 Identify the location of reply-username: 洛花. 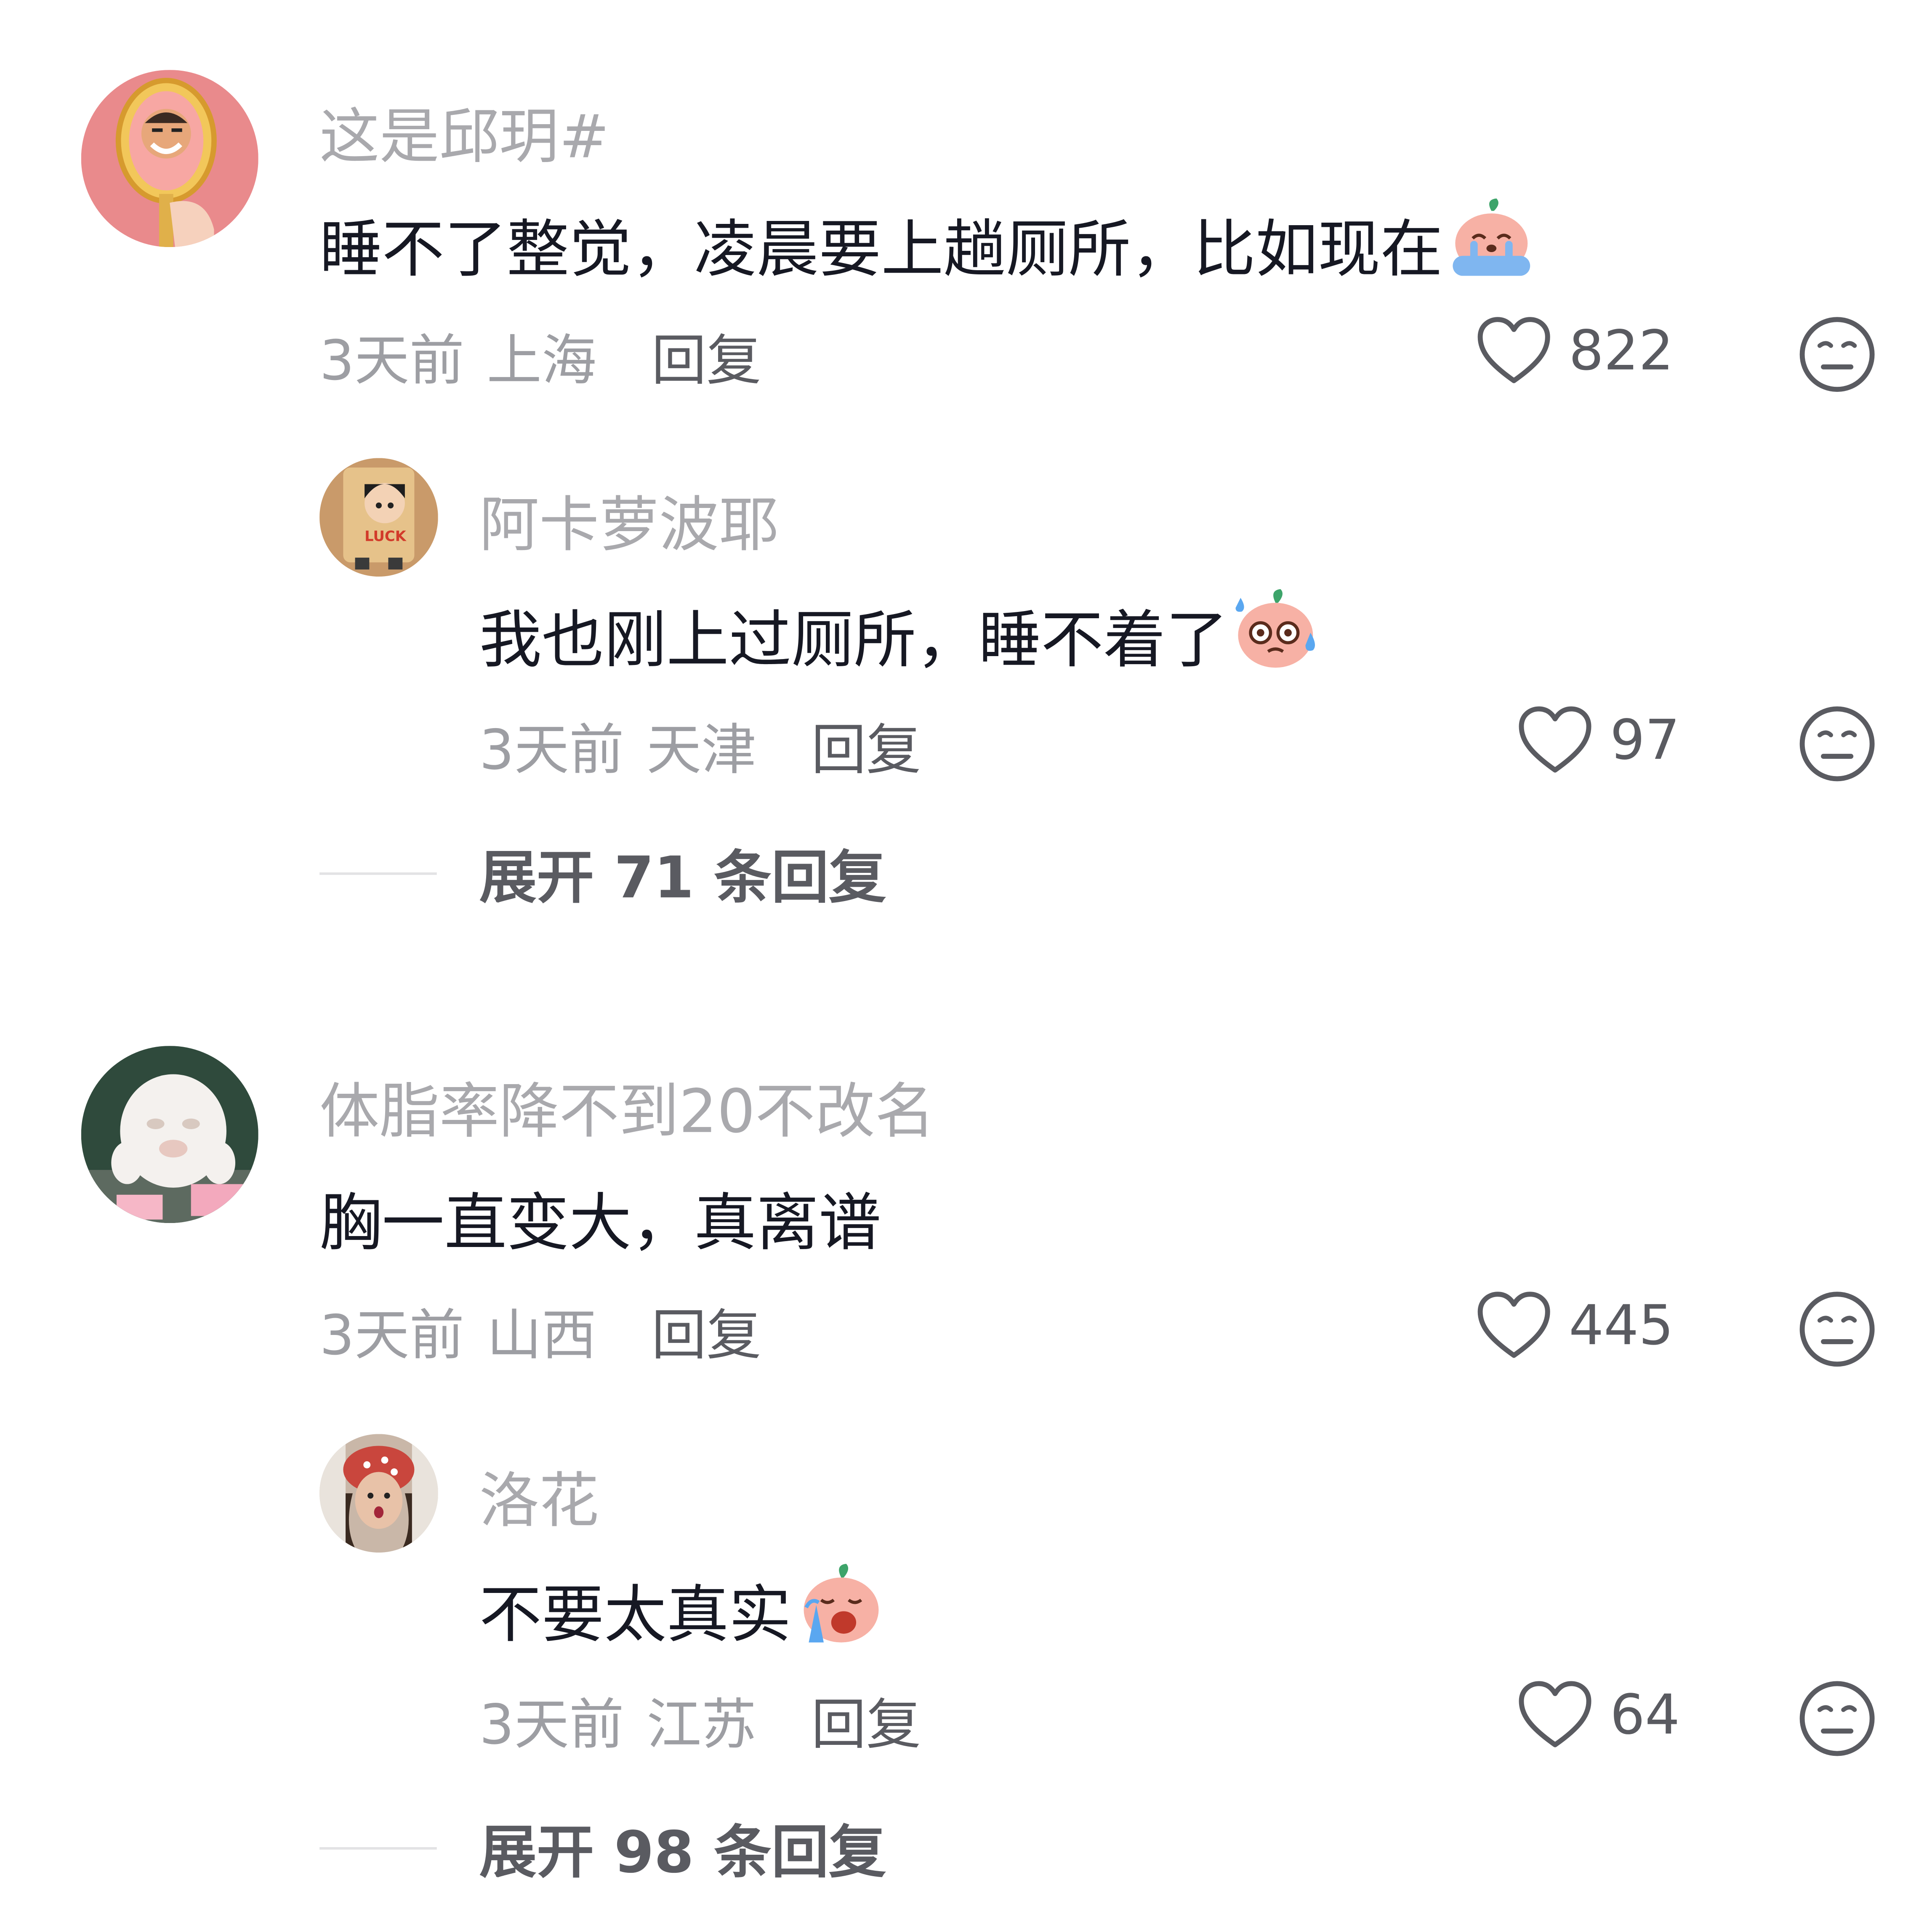
(539, 1495).